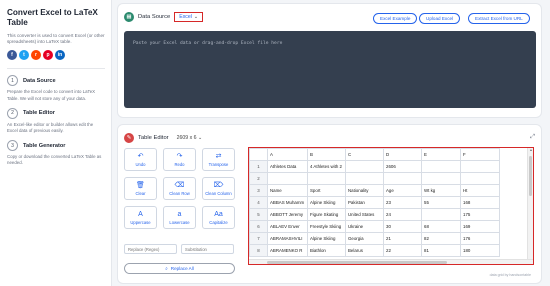 The width and height of the screenshot is (550, 286). I want to click on table-cell: 23, so click(402, 202).